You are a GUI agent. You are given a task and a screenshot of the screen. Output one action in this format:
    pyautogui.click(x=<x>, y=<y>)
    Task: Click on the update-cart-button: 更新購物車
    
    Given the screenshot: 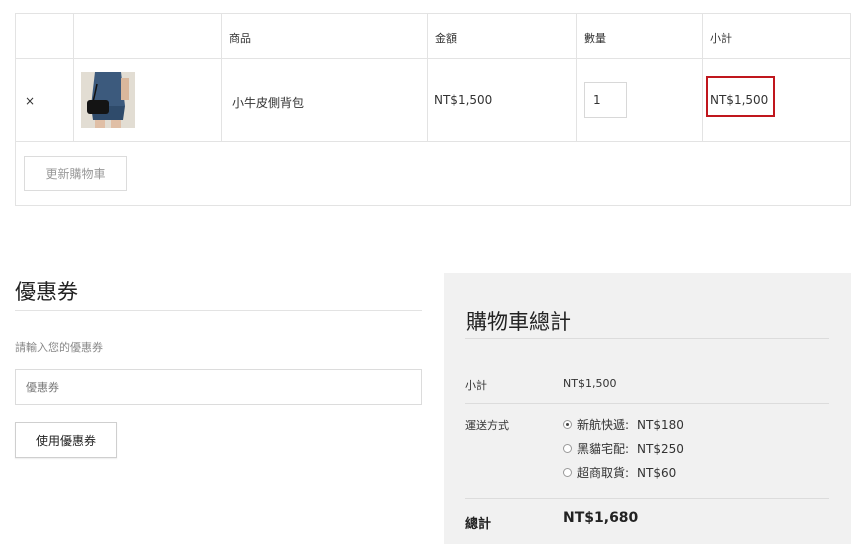 What is the action you would take?
    pyautogui.click(x=75, y=173)
    